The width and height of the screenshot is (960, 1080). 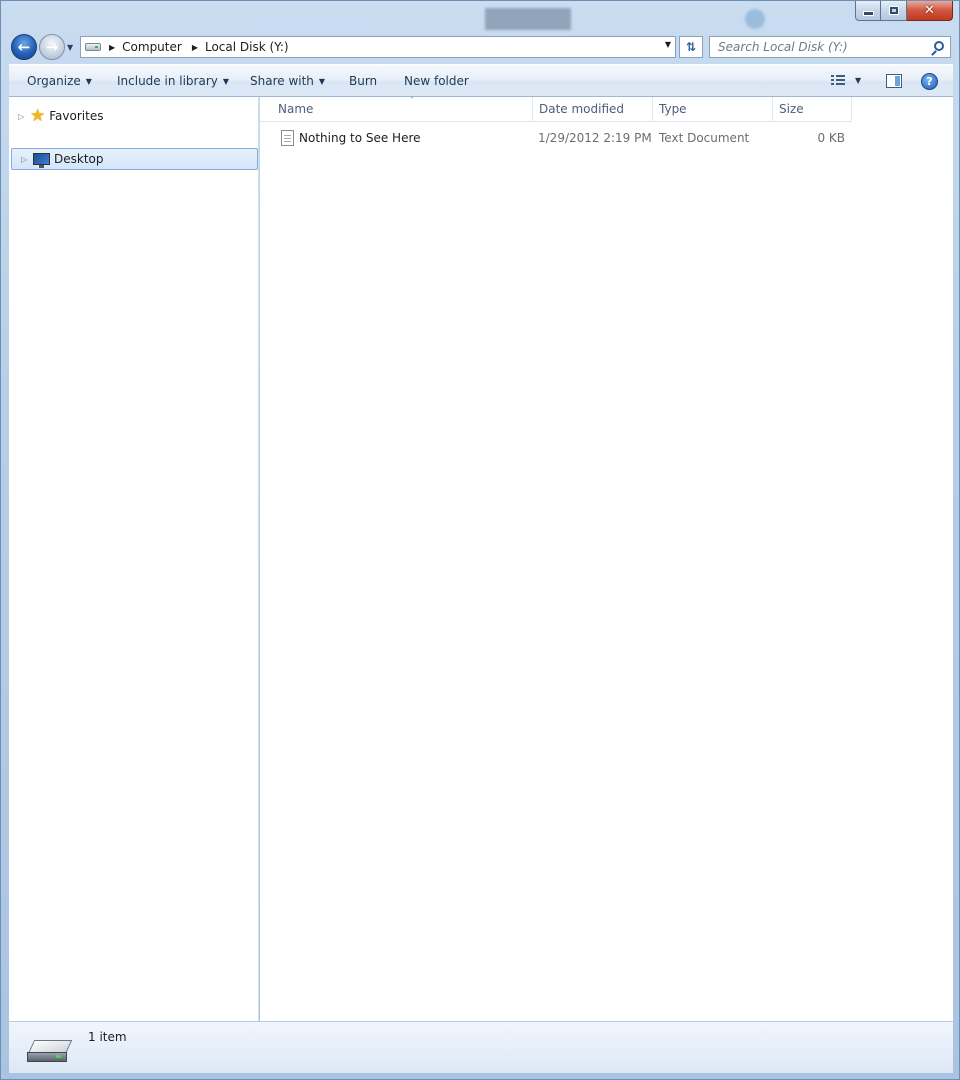 I want to click on preview-pane-icon, so click(x=894, y=81).